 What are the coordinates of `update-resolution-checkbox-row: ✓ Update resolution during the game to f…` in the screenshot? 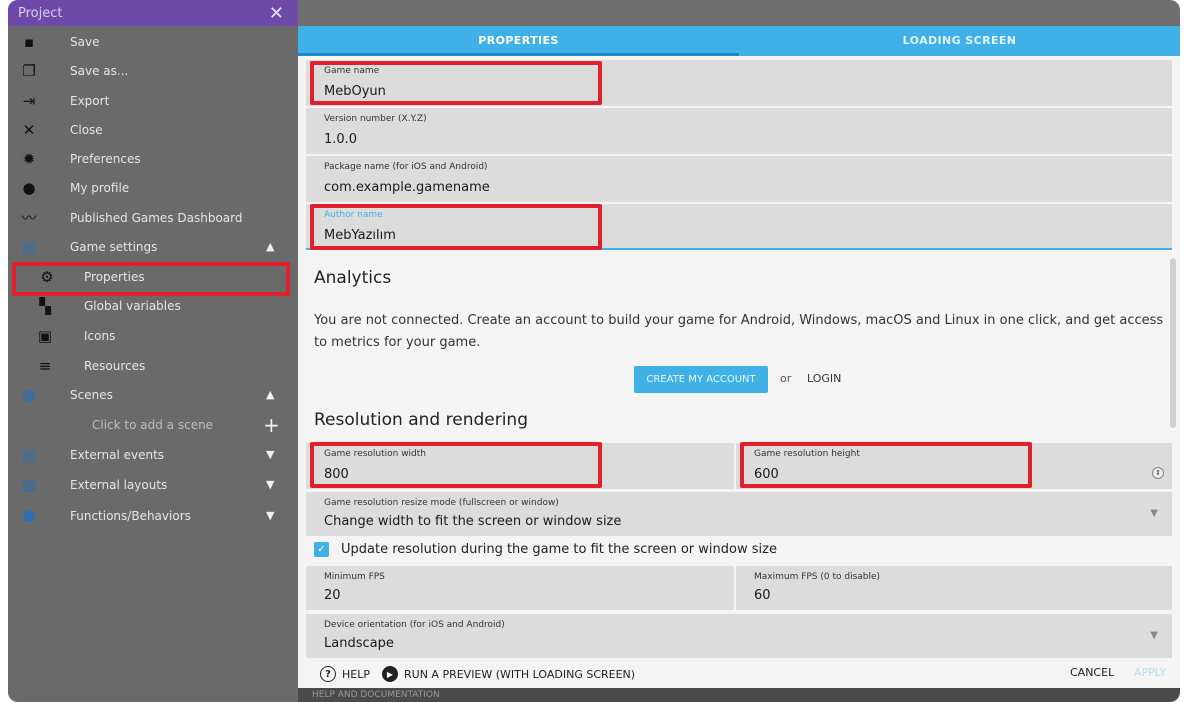 It's located at (545, 549).